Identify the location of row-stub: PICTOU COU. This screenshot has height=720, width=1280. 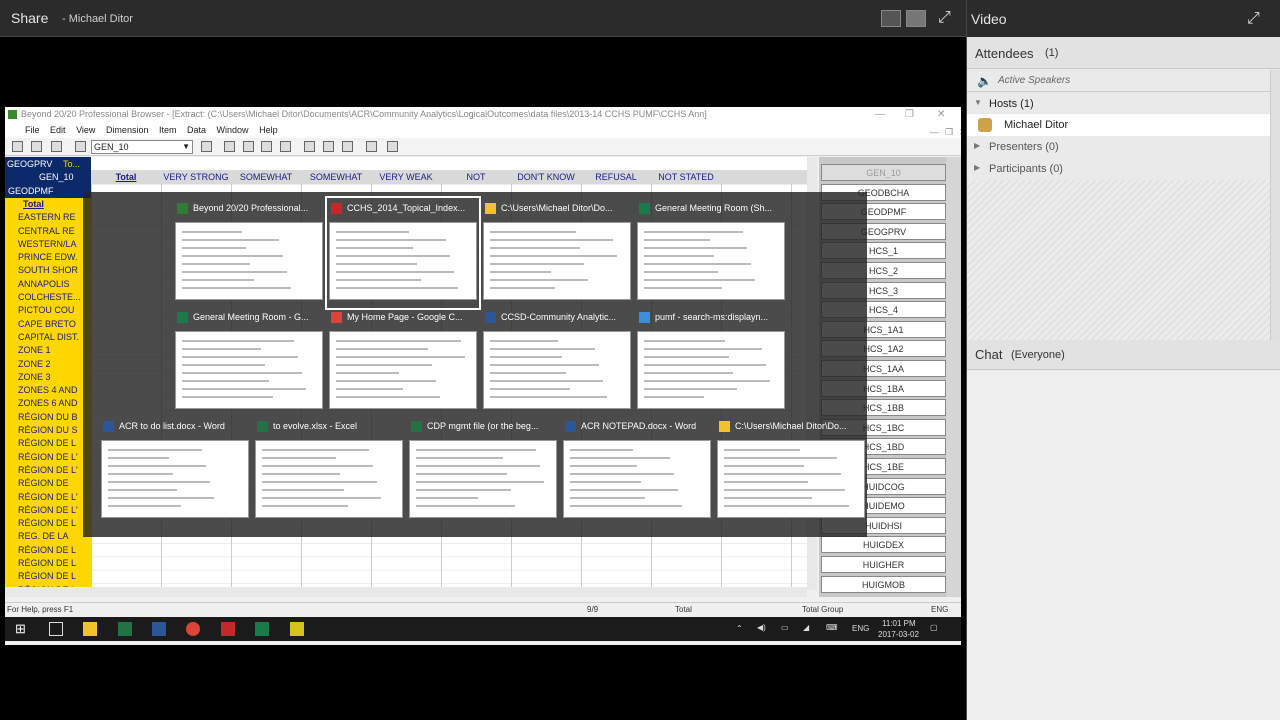
(48, 310).